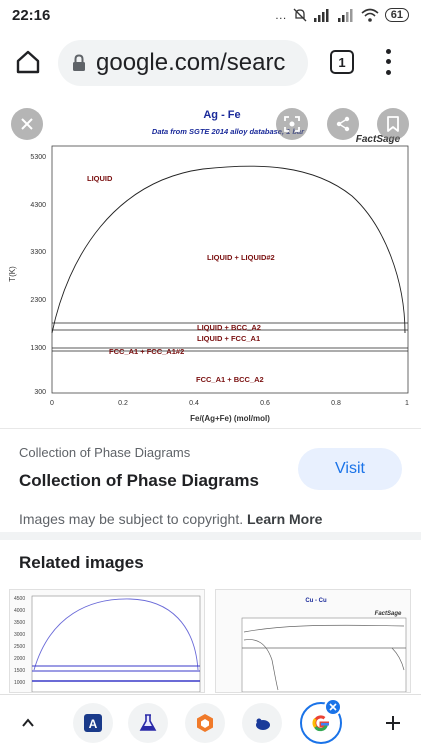 This screenshot has height=750, width=421. What do you see at coordinates (210, 15) in the screenshot?
I see `status-bar: 22:16 … 61` at bounding box center [210, 15].